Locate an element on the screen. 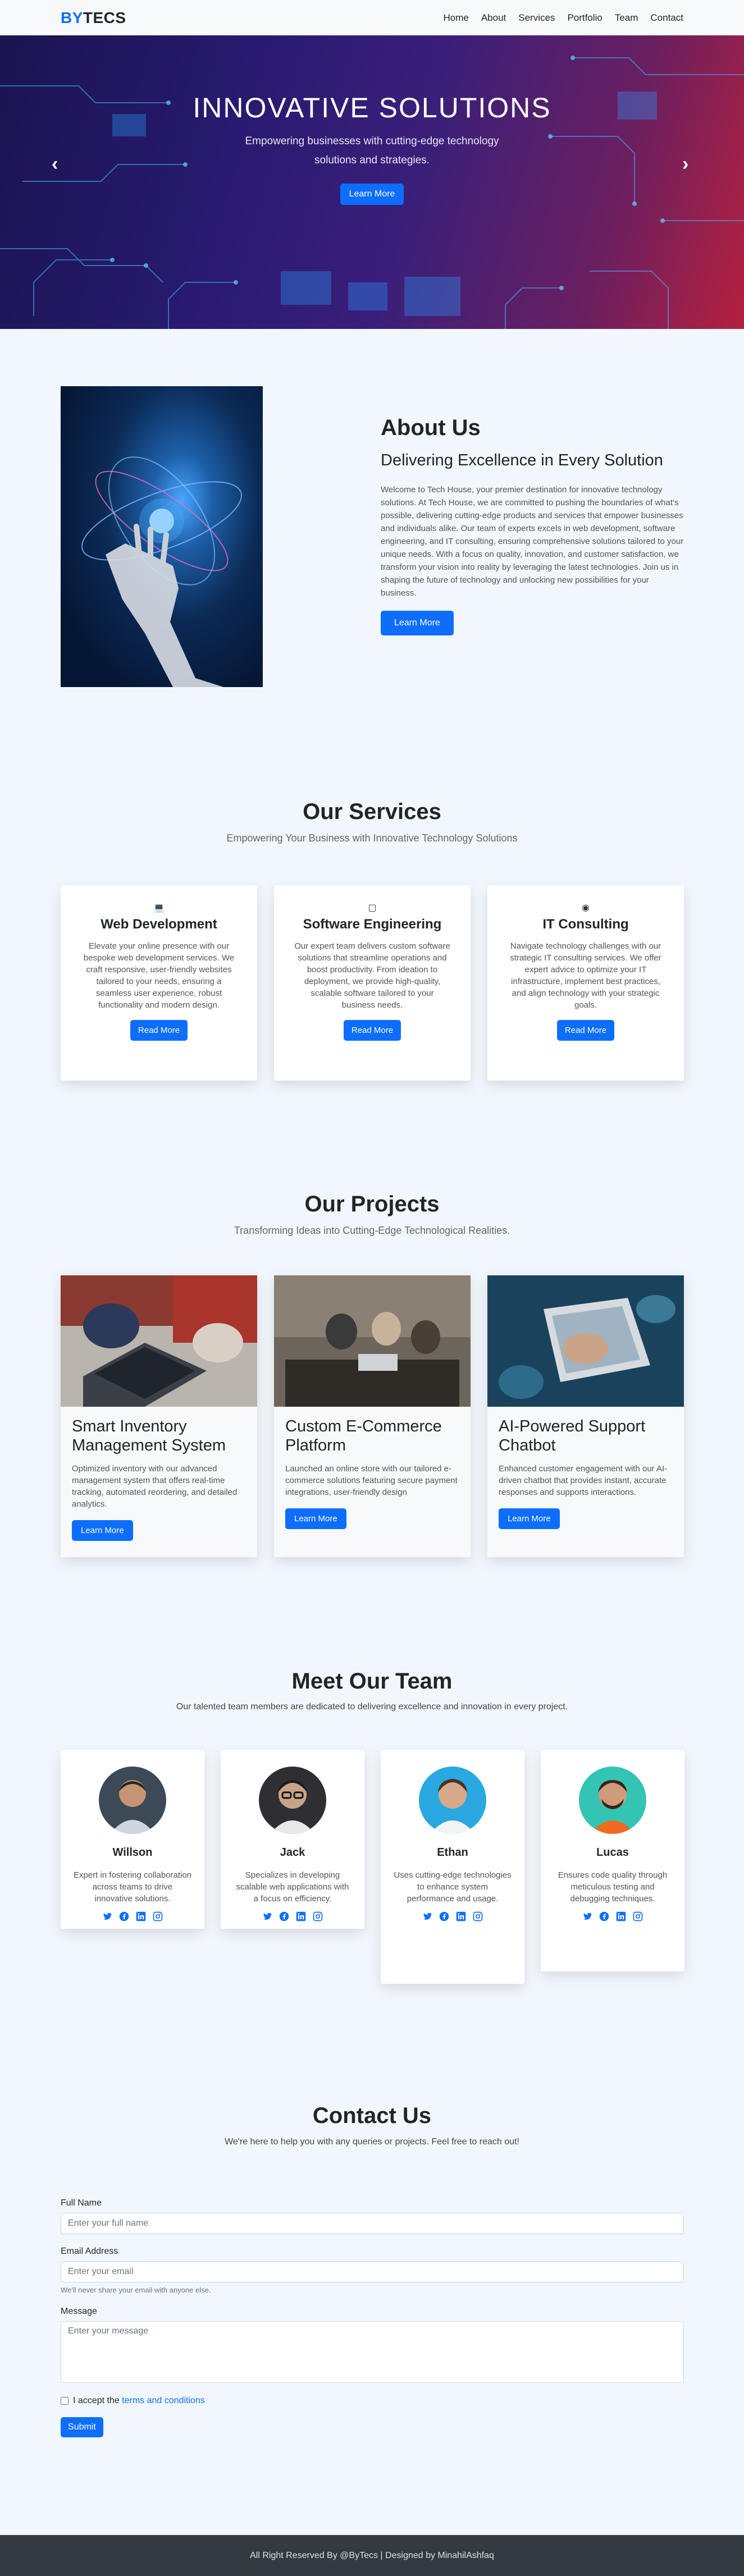  hero-learn-more-button: Learn More is located at coordinates (372, 194).